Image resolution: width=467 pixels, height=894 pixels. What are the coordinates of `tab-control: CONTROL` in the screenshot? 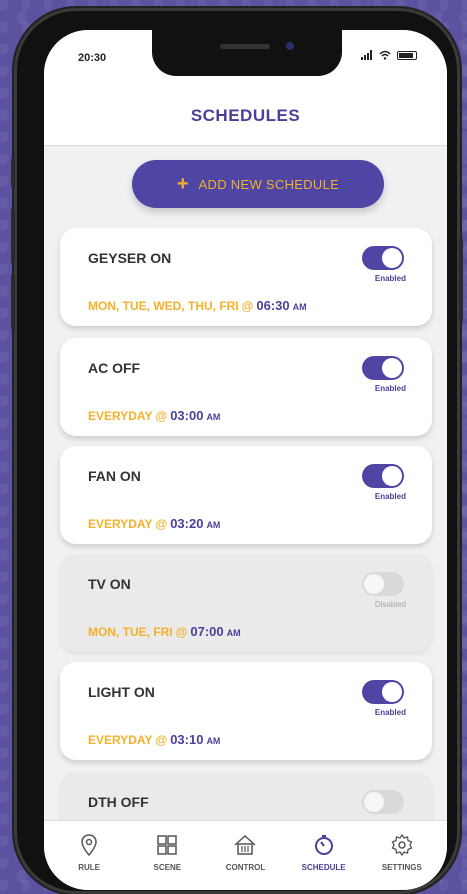 It's located at (245, 855).